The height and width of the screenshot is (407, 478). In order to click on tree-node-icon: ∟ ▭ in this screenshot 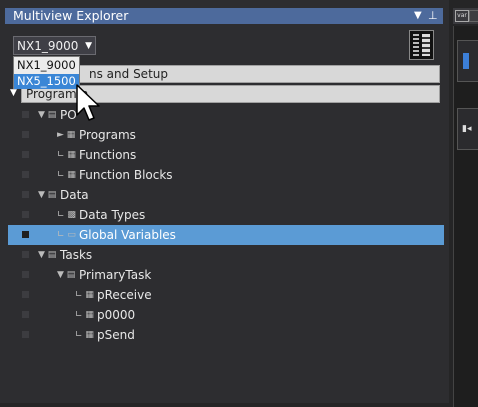, I will do `click(66, 235)`.